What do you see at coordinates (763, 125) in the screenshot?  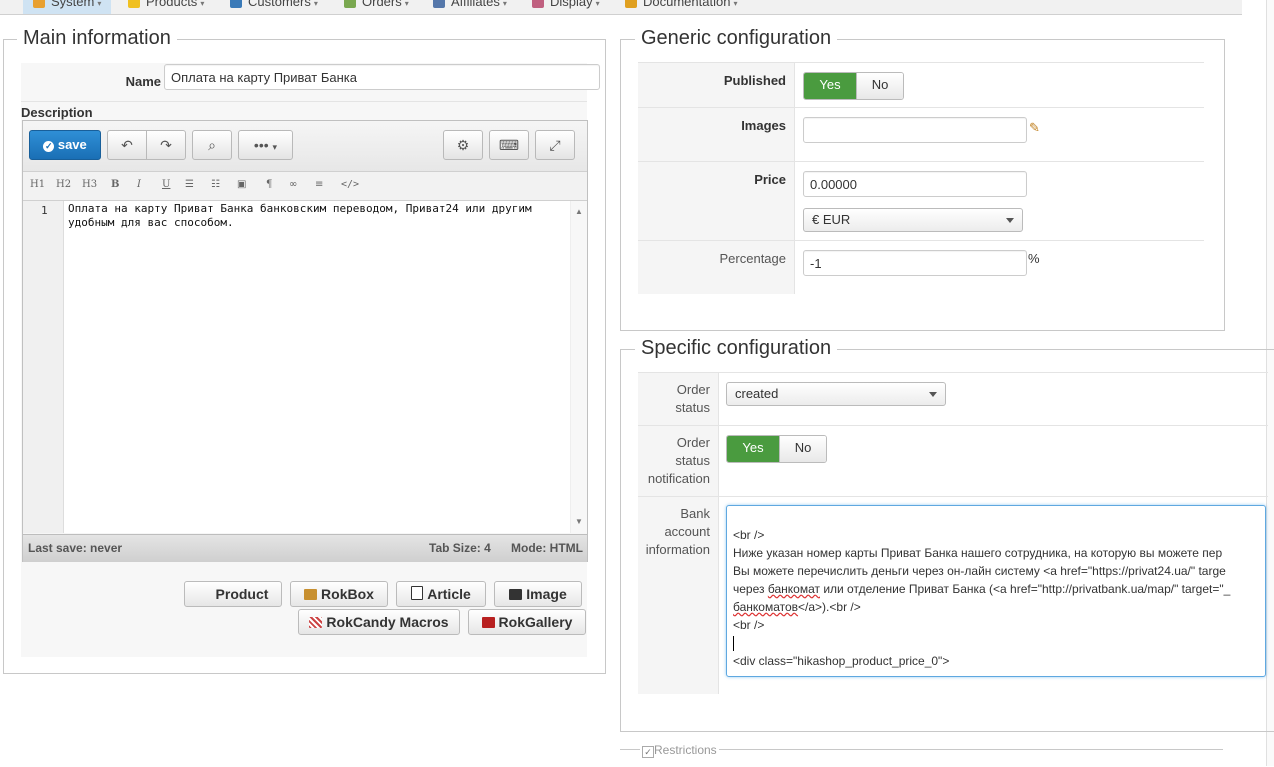 I see `images-label: Images` at bounding box center [763, 125].